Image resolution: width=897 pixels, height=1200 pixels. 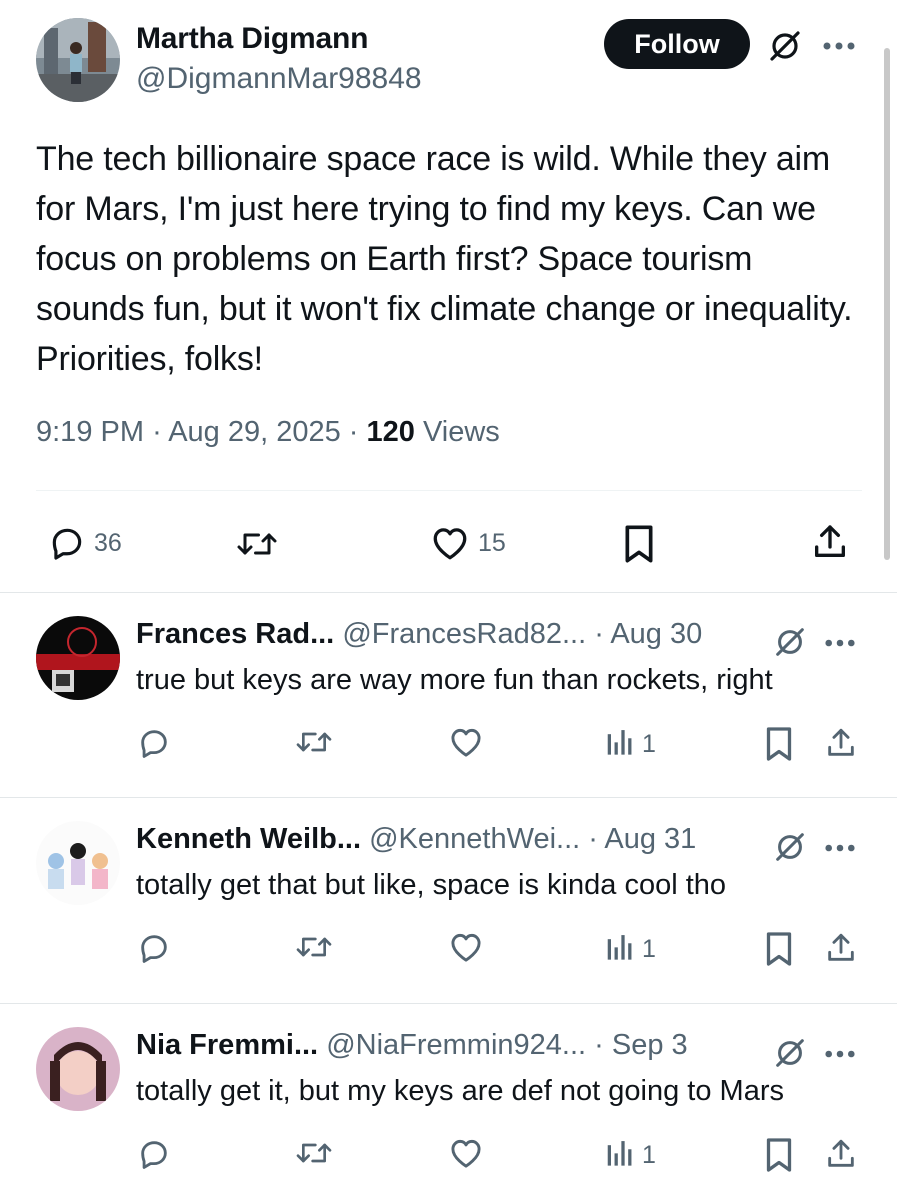 I want to click on like-button: 15, so click(x=468, y=543).